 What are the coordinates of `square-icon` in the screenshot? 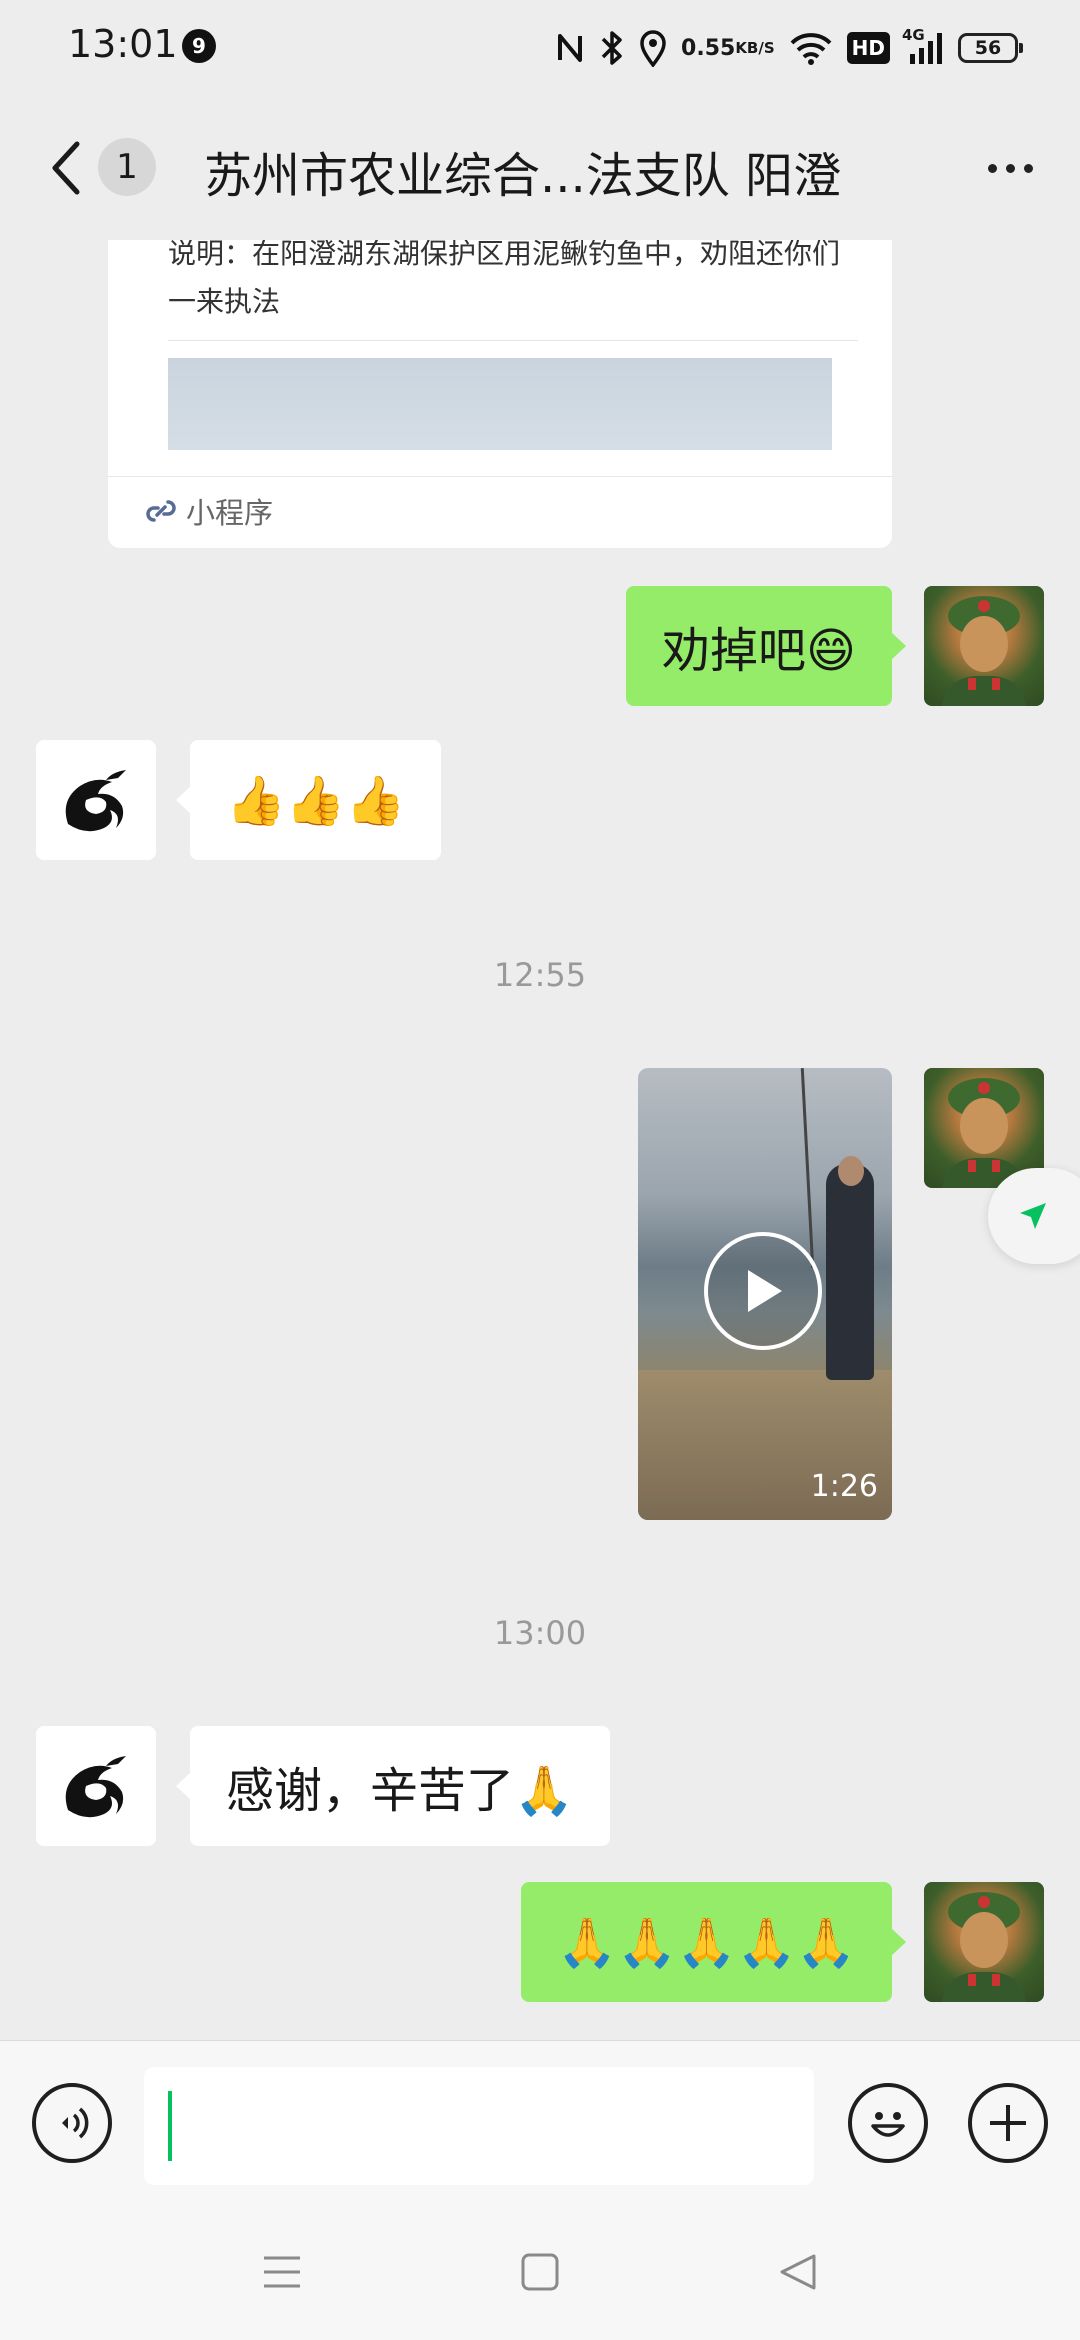 It's located at (540, 2272).